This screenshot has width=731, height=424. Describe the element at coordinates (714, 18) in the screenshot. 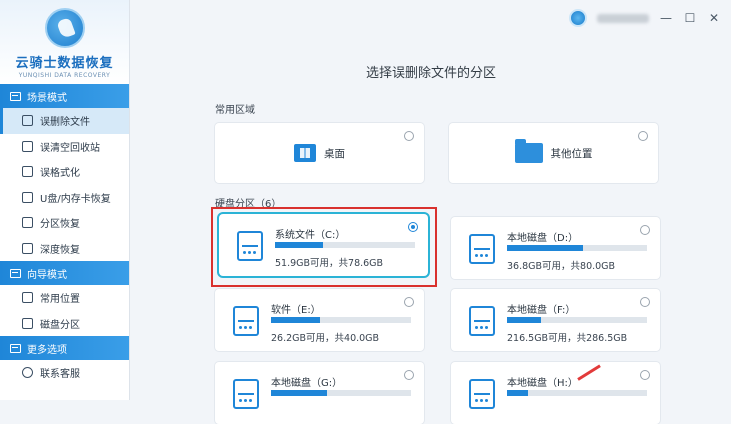

I see `close-button: ✕` at that location.